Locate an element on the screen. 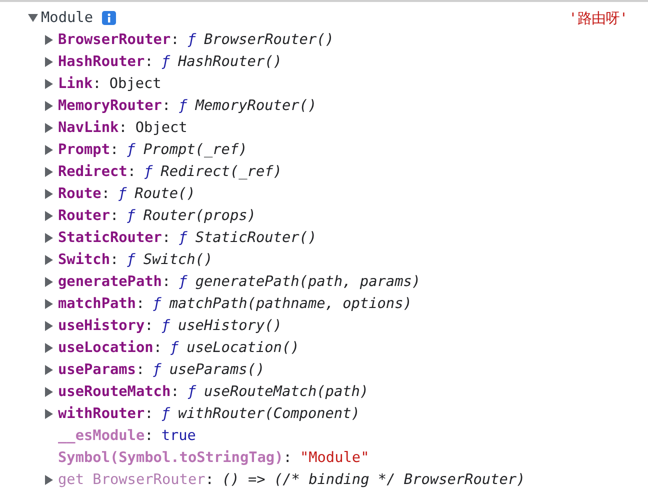 The width and height of the screenshot is (648, 494). object-label: Module is located at coordinates (67, 18).